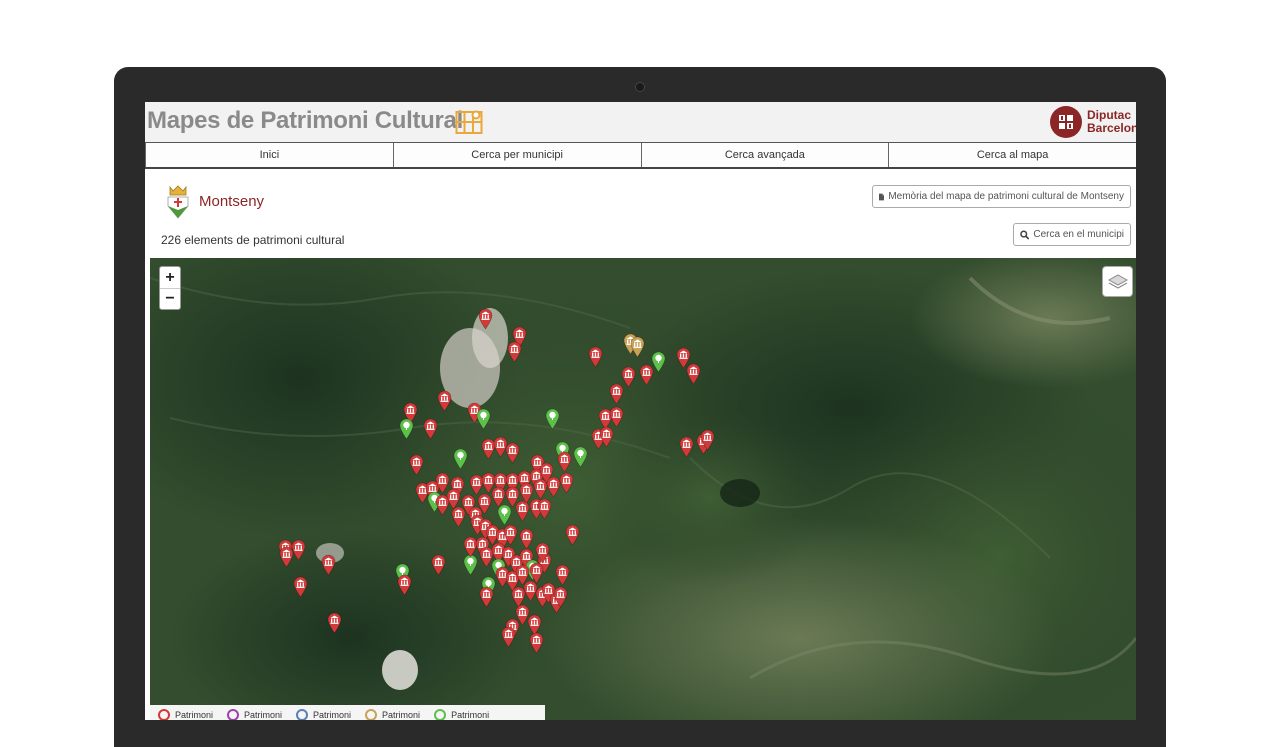 The height and width of the screenshot is (747, 1280). What do you see at coordinates (170, 277) in the screenshot?
I see `zoom-in-button: +` at bounding box center [170, 277].